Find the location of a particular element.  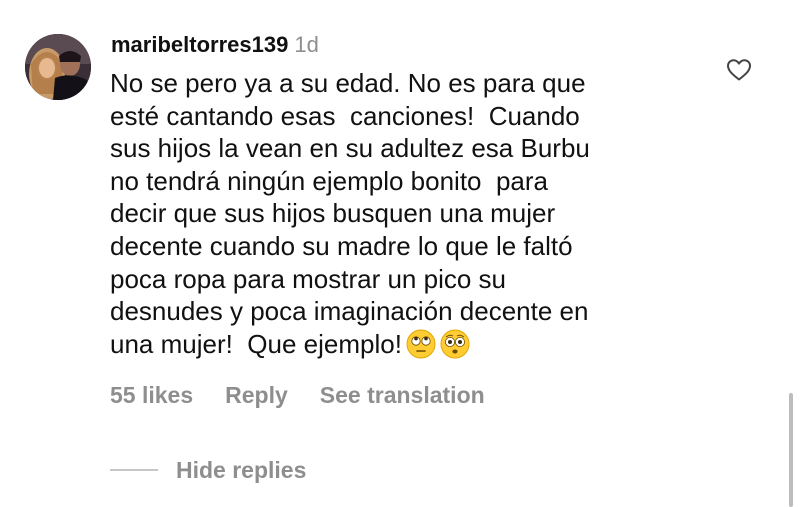

see-translation-button: See translation is located at coordinates (402, 395).